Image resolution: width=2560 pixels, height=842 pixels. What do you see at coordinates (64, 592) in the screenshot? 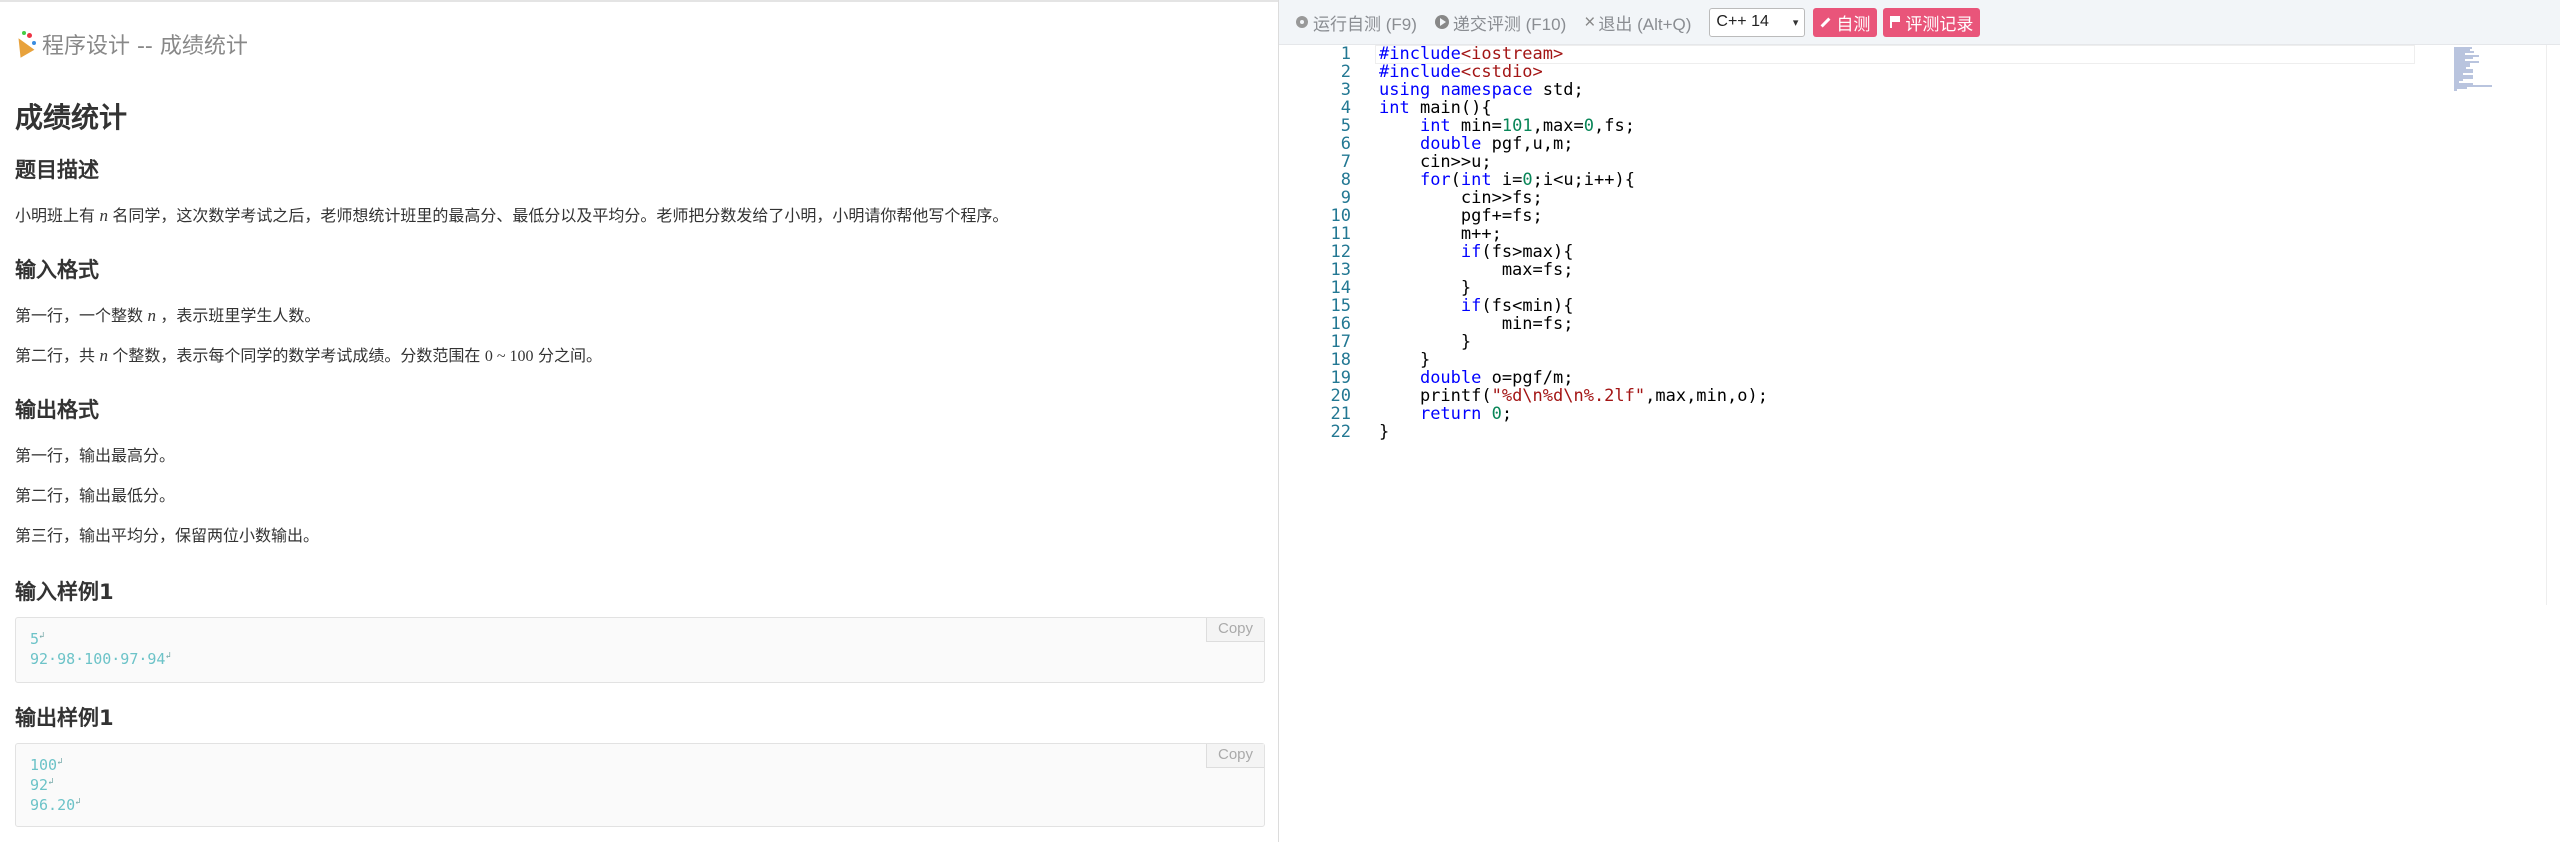
I see `sample-input-heading: 输入样例1` at bounding box center [64, 592].